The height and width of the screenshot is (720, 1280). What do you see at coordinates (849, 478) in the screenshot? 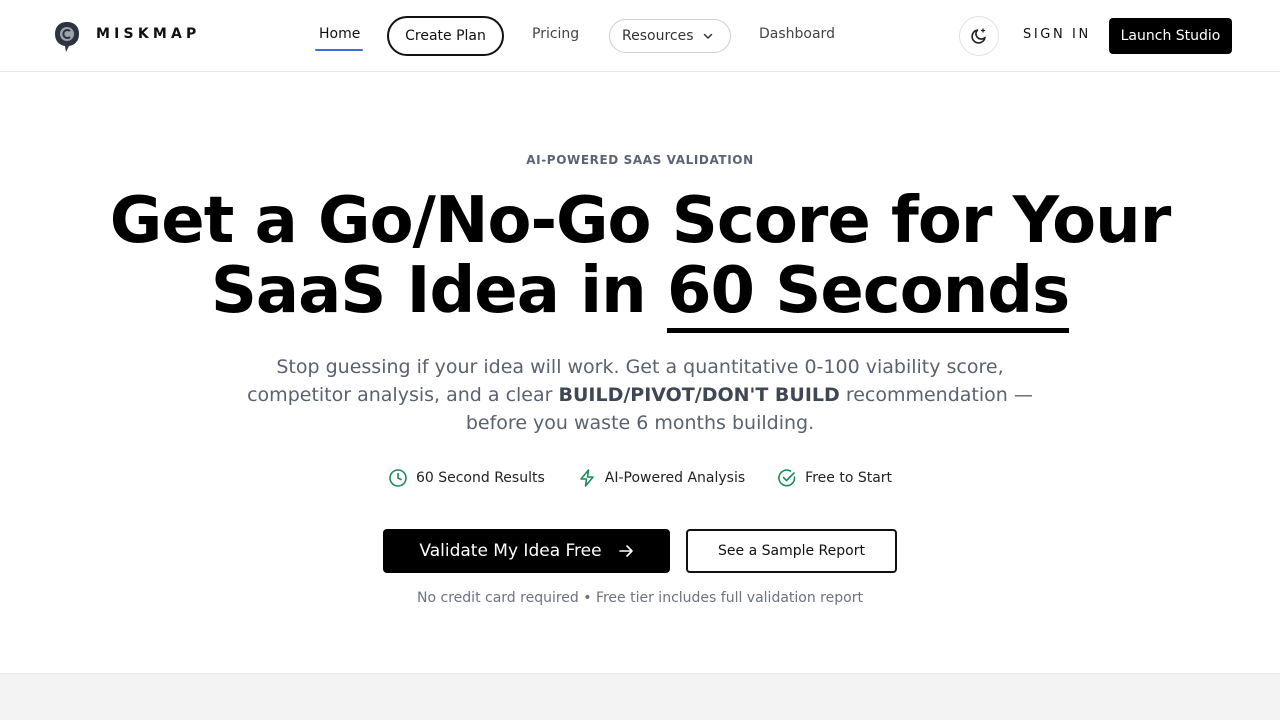
I see `feature-label: Free to Start` at bounding box center [849, 478].